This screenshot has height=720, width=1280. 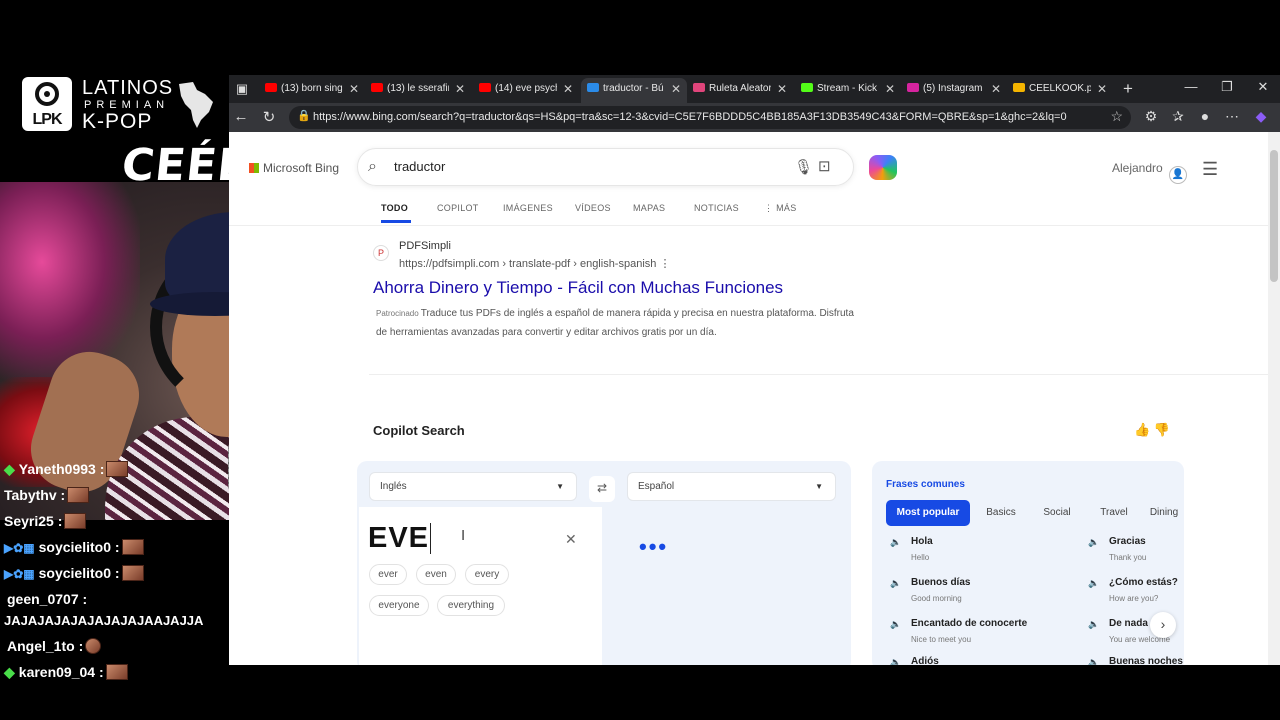 What do you see at coordinates (394, 208) in the screenshot?
I see `nav-tab: TODO` at bounding box center [394, 208].